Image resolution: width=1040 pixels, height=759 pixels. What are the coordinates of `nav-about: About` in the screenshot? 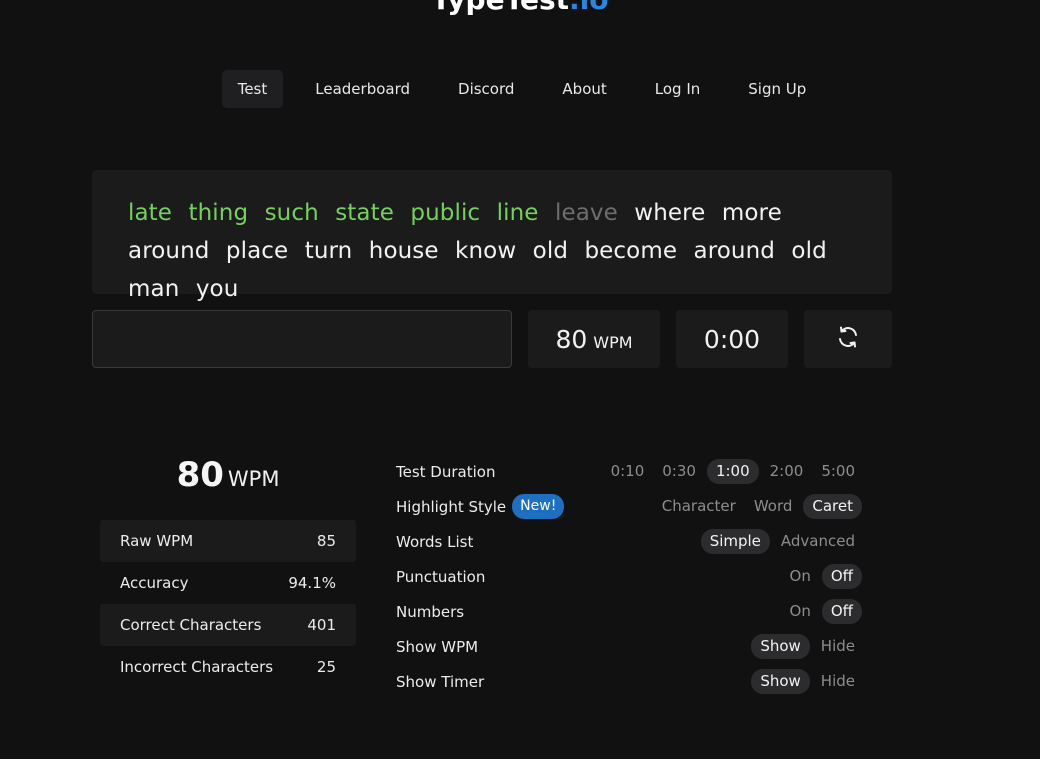 It's located at (584, 89).